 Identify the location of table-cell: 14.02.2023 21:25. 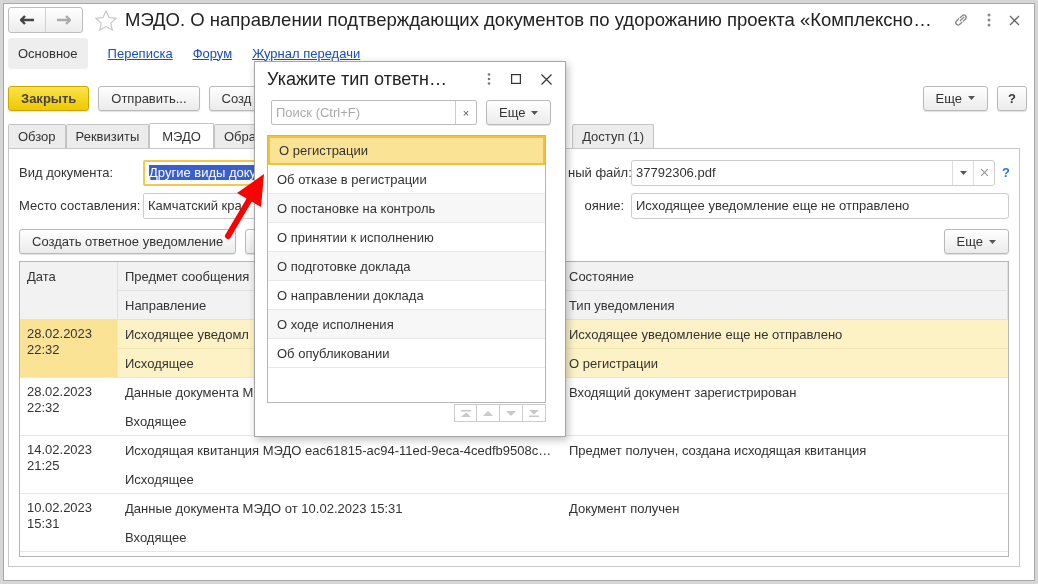
(69, 465).